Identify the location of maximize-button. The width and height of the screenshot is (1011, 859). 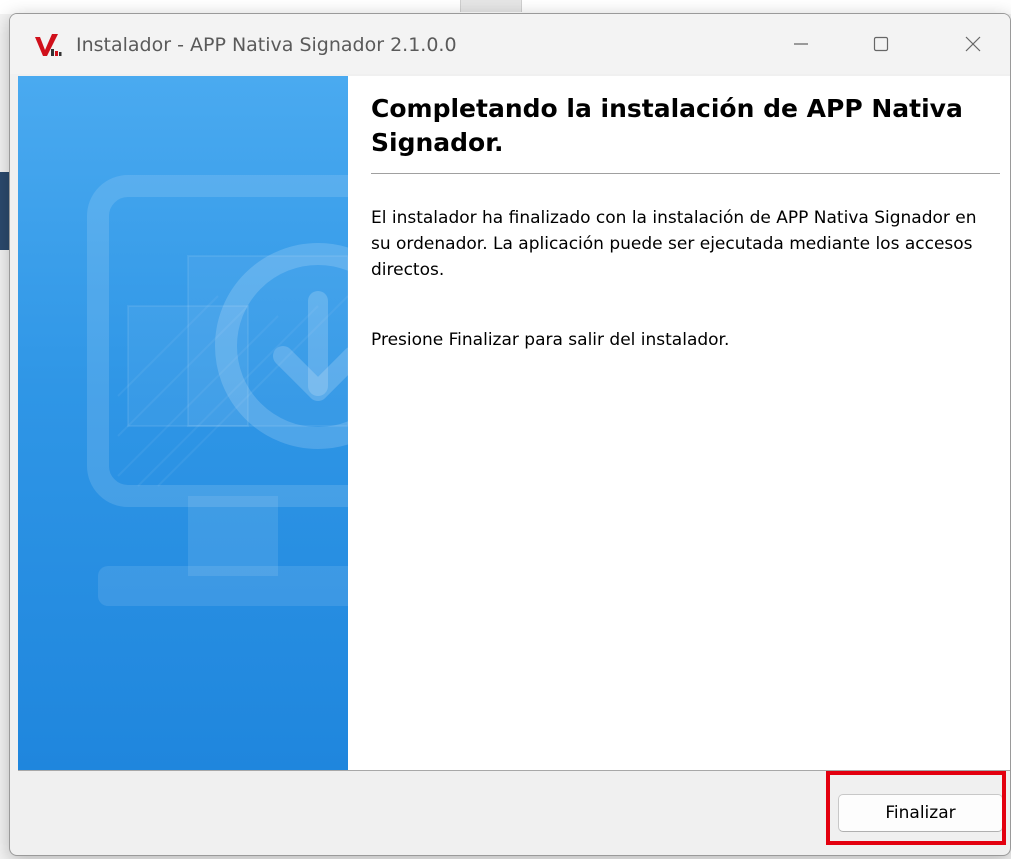
(881, 44).